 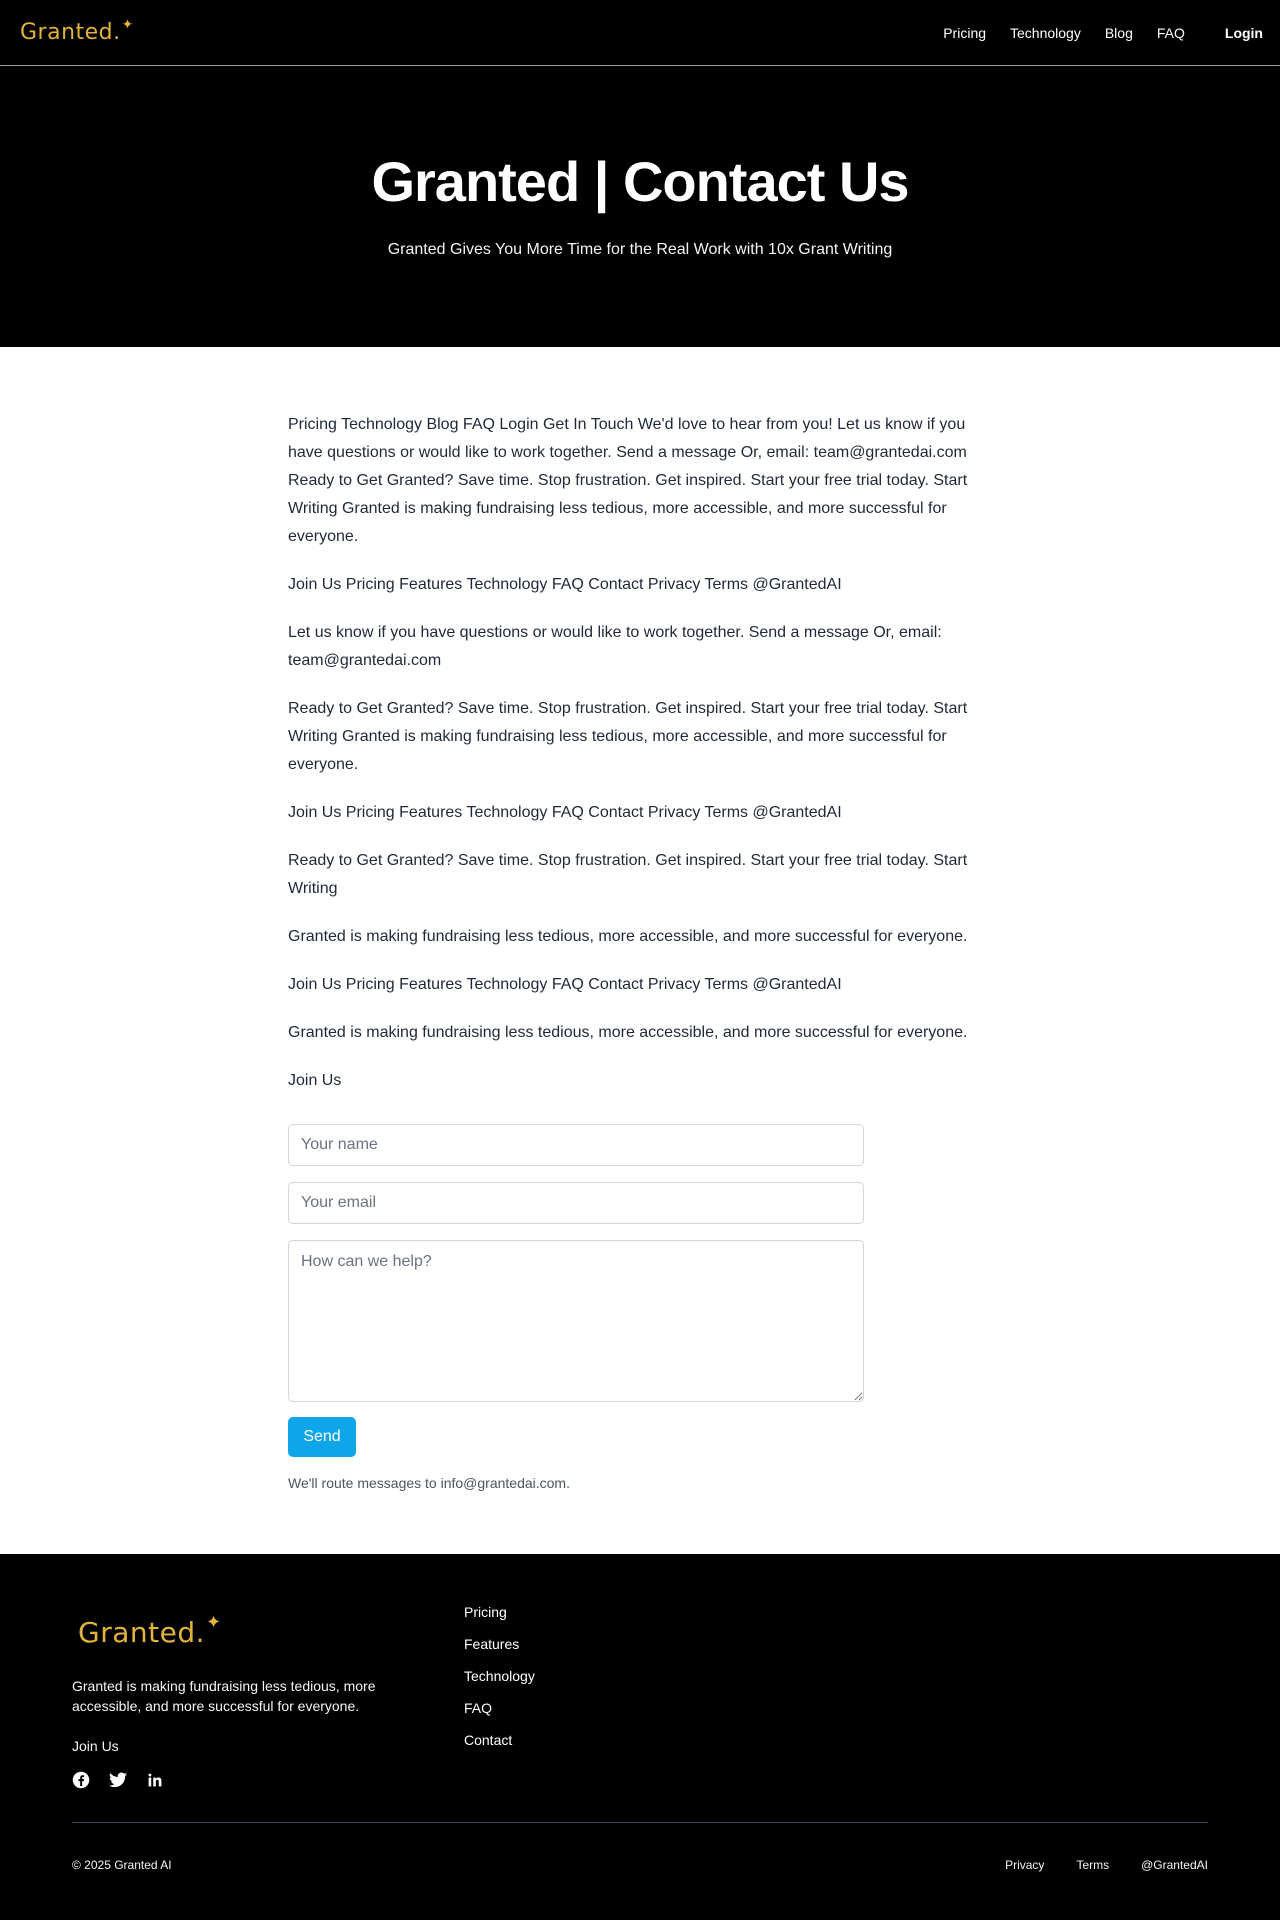 I want to click on privacy-link: Privacy, so click(x=1024, y=1865).